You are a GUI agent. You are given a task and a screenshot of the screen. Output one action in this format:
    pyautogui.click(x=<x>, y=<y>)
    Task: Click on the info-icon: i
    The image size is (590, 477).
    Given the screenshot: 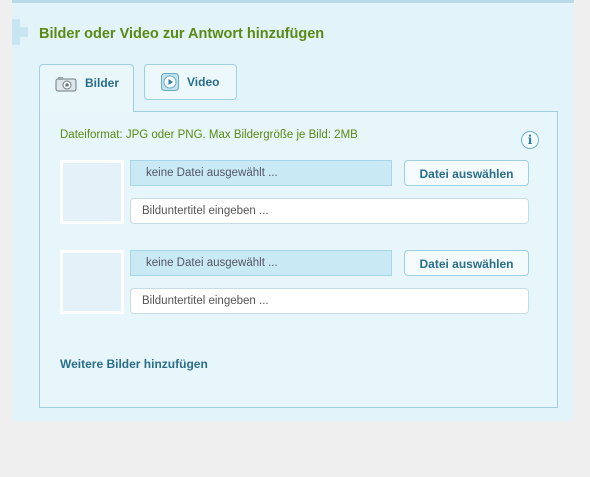 What is the action you would take?
    pyautogui.click(x=530, y=140)
    